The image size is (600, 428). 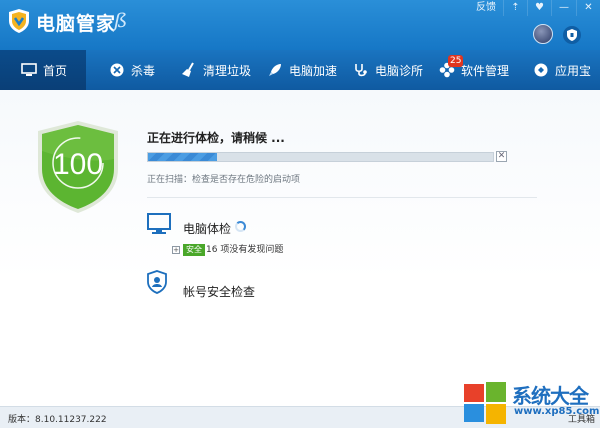 What do you see at coordinates (541, 70) in the screenshot?
I see `store-icon` at bounding box center [541, 70].